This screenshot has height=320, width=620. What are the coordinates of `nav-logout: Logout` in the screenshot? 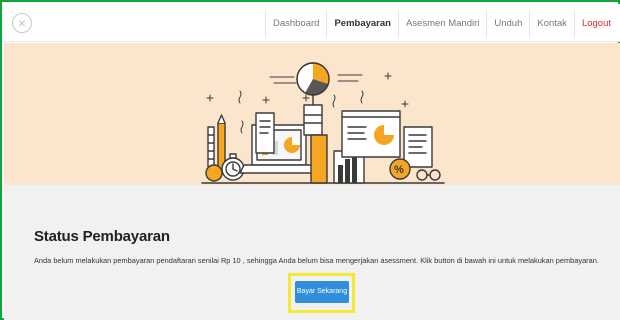 It's located at (595, 24).